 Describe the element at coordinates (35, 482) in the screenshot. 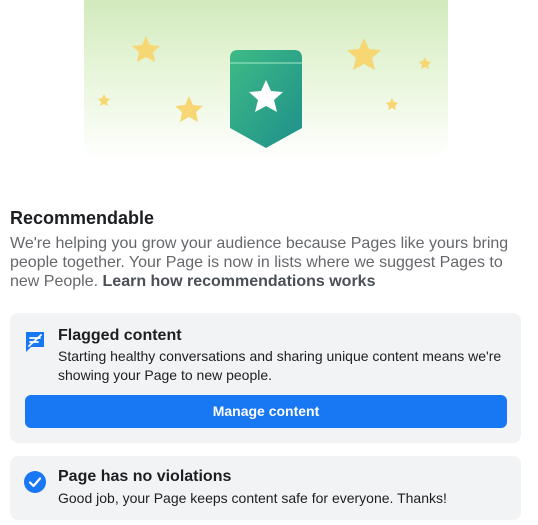

I see `check-circle-icon` at that location.